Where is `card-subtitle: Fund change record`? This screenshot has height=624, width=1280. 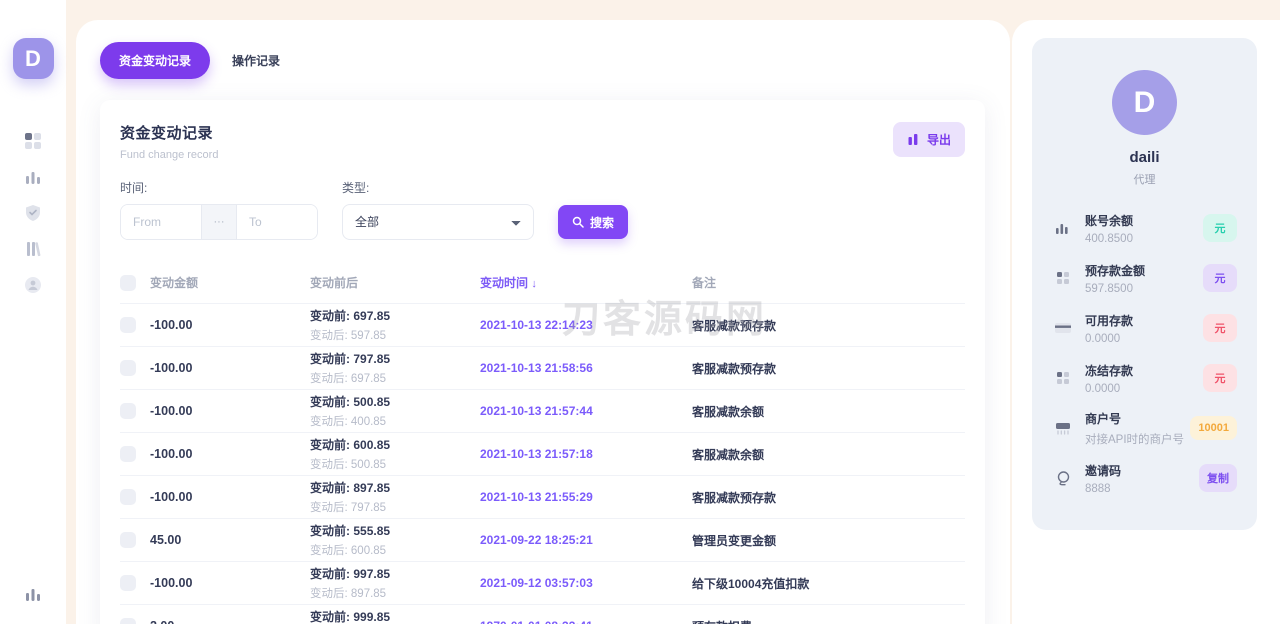
card-subtitle: Fund change record is located at coordinates (169, 155).